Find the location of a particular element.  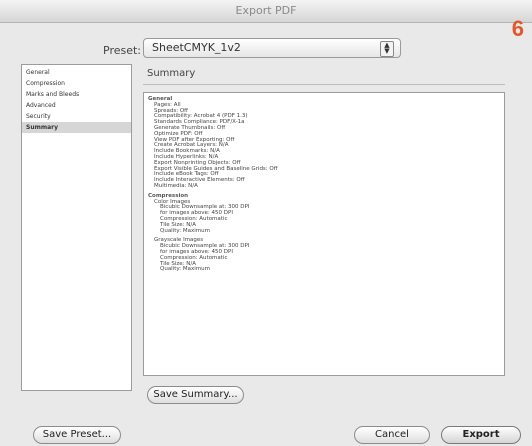

preset-select: SheetCMYK_1v2 ▲ ▼ is located at coordinates (272, 48).